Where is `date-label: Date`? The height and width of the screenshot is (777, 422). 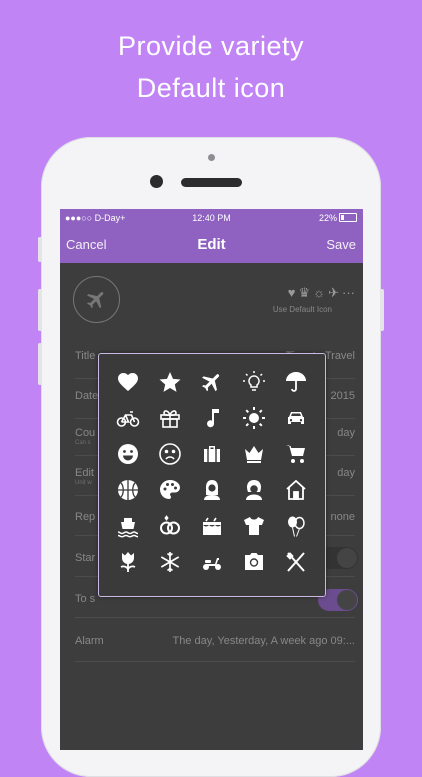 date-label: Date is located at coordinates (87, 396).